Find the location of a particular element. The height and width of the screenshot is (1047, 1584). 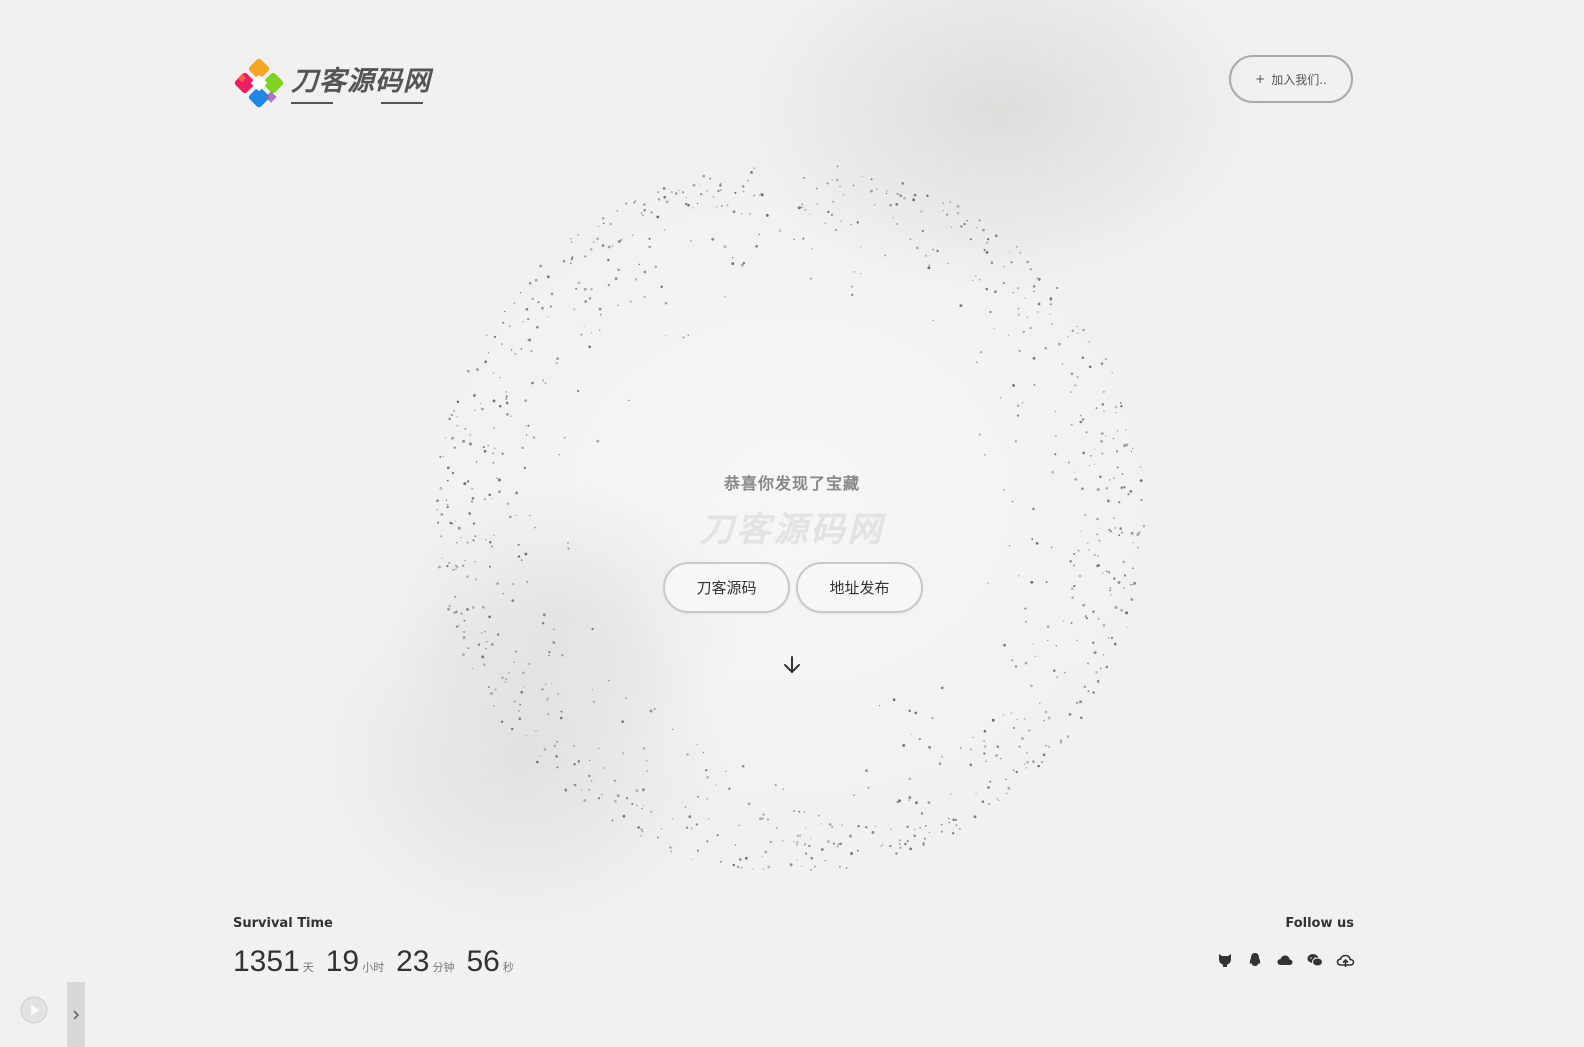

header: 刀客源码网 + 加入我们.. is located at coordinates (792, 70).